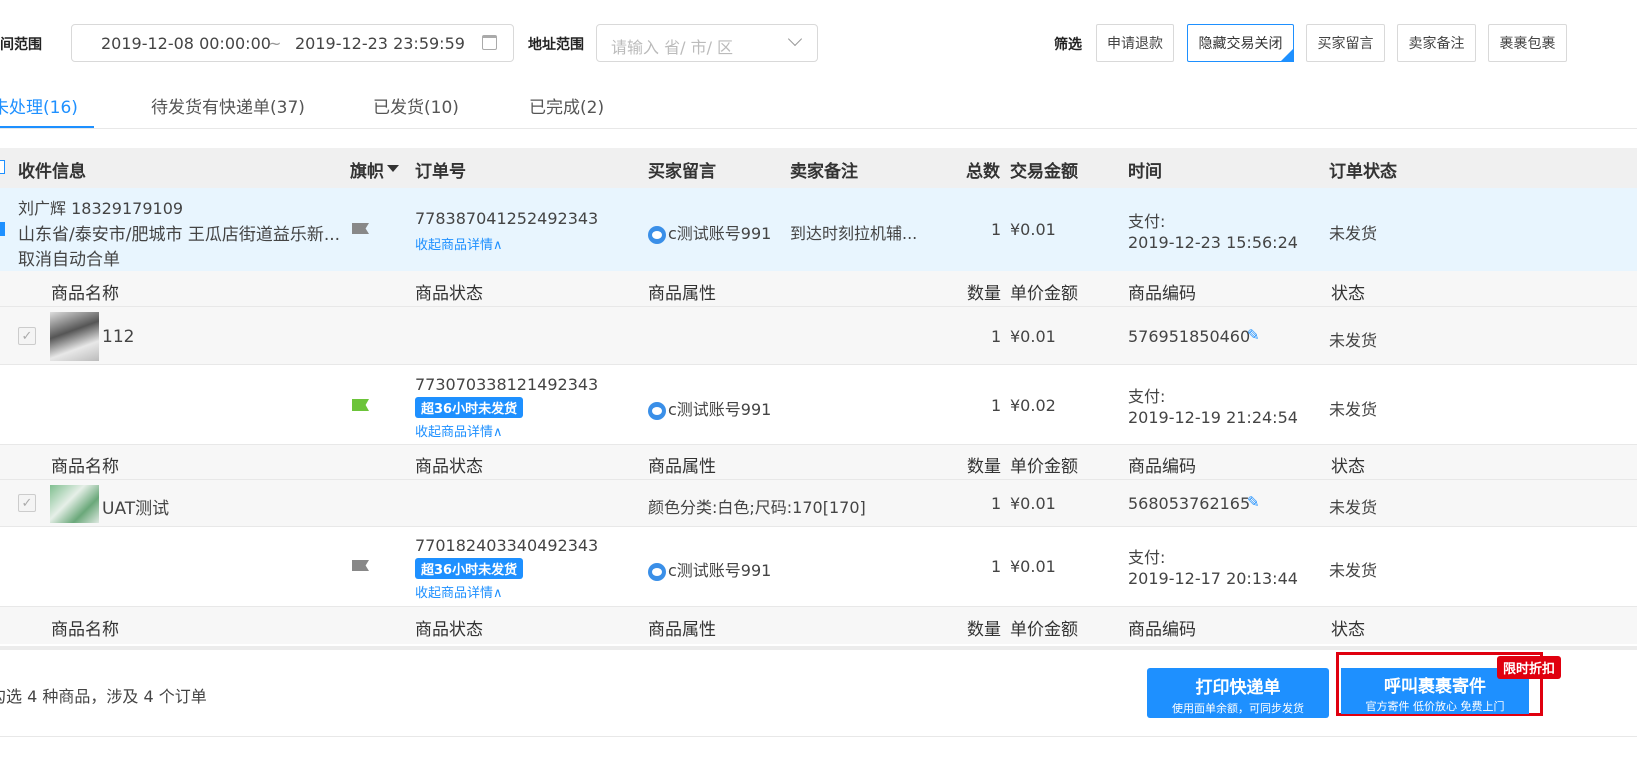 Image resolution: width=1637 pixels, height=769 pixels. I want to click on order-number-link: 770182403340492343, so click(506, 545).